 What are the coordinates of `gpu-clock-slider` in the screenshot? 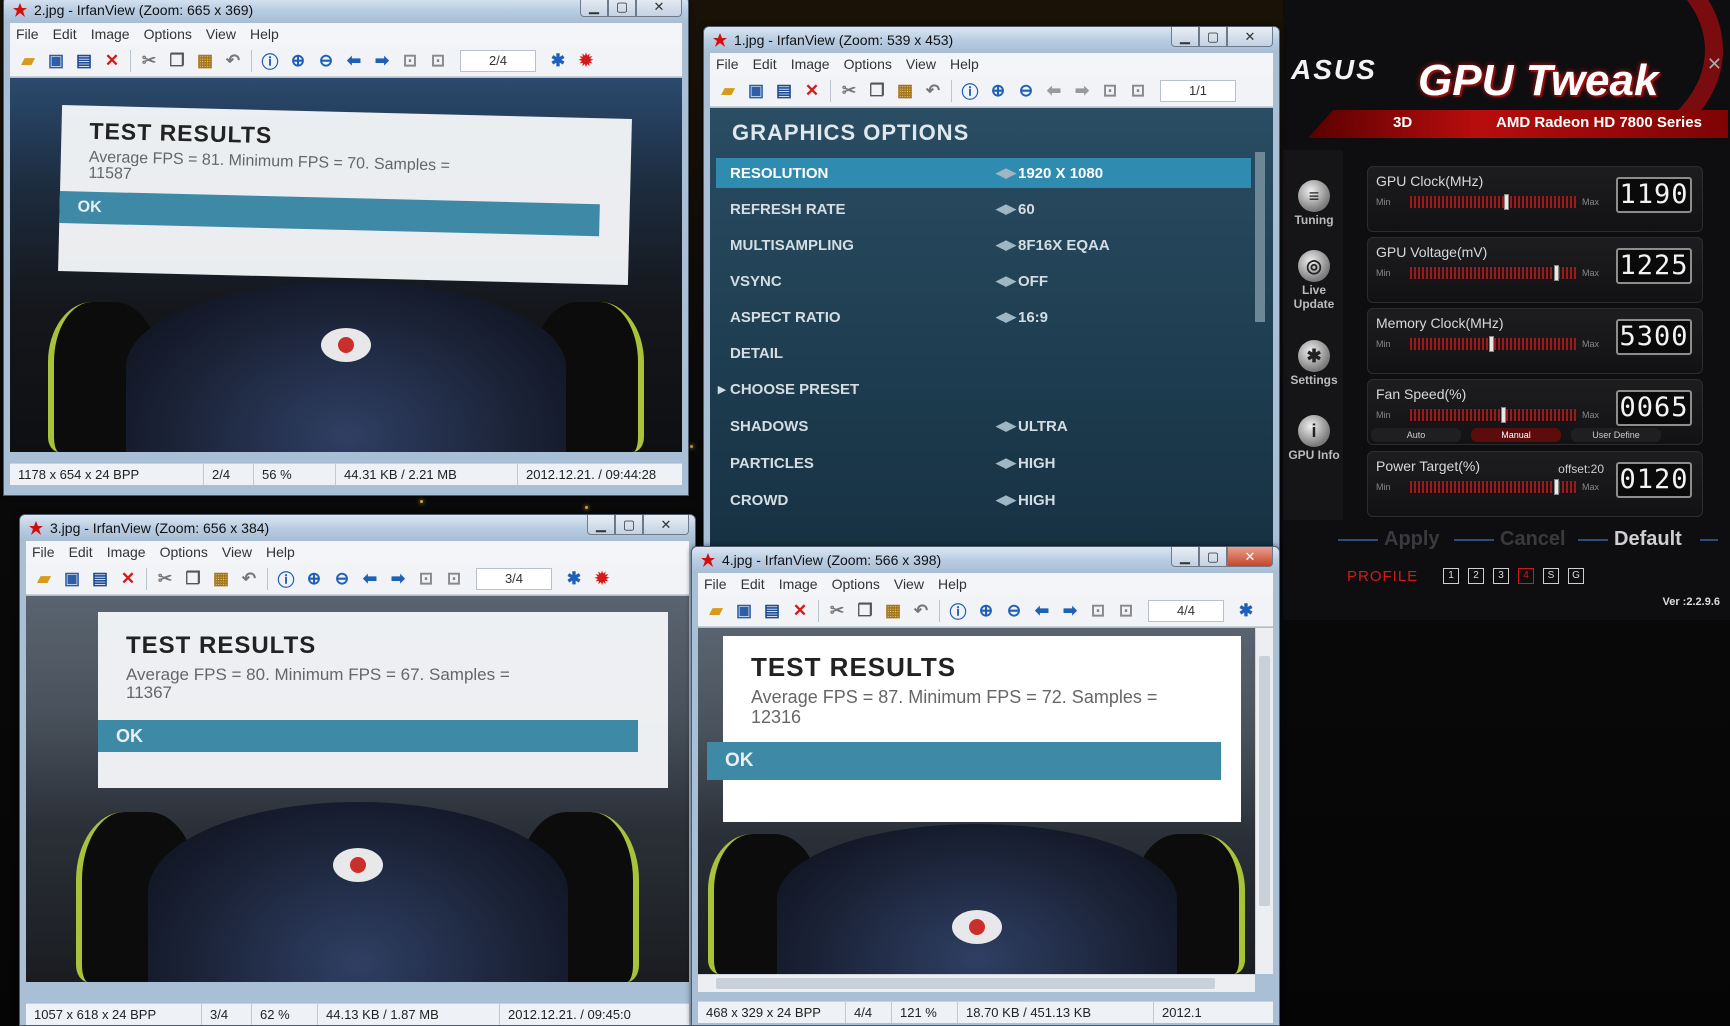 It's located at (1493, 202).